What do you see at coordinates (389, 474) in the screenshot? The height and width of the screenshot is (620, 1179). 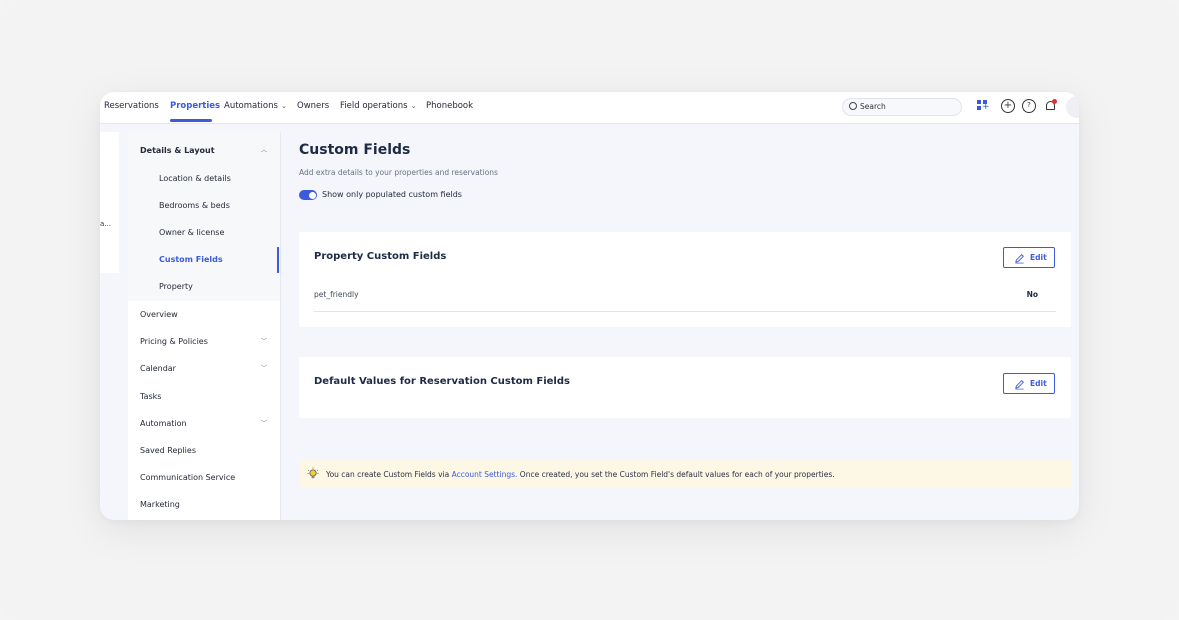 I see `notice-prefix: You can create Custom Fields via` at bounding box center [389, 474].